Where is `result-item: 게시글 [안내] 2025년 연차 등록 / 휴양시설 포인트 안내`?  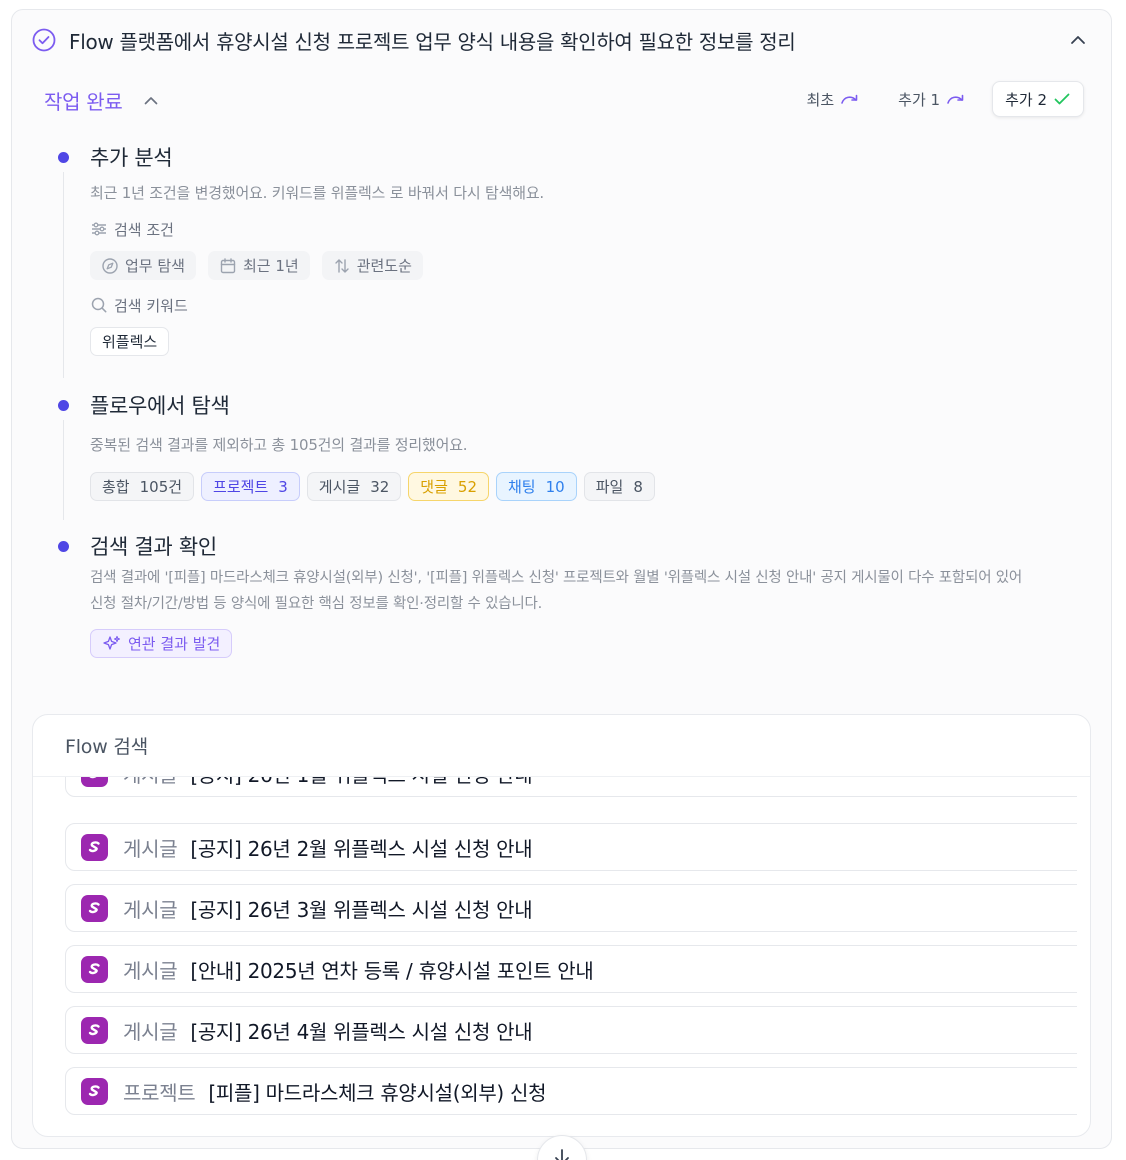
result-item: 게시글 [안내] 2025년 연차 등록 / 휴양시설 포인트 안내 is located at coordinates (571, 969).